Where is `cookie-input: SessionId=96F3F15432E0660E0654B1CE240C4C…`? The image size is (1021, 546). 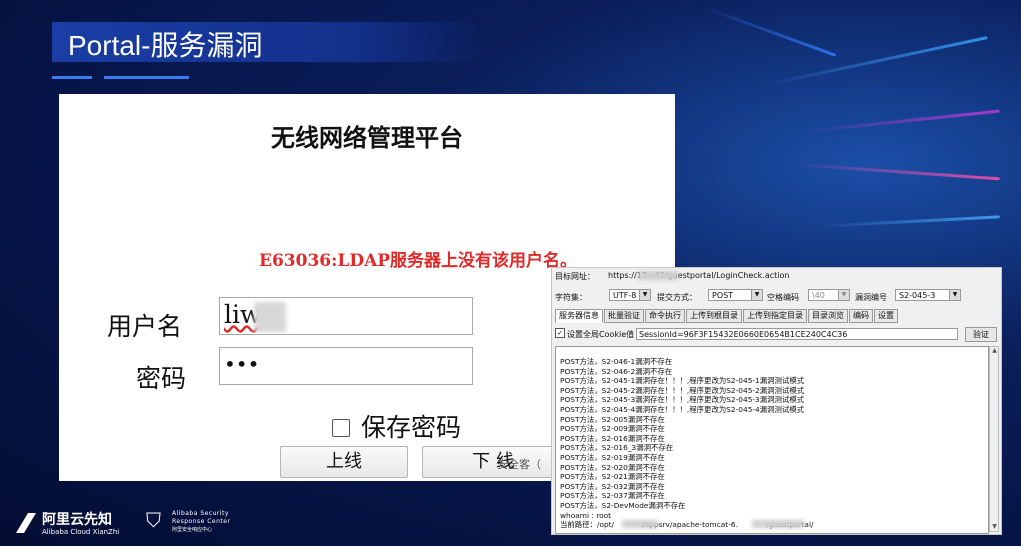
cookie-input: SessionId=96F3F15432E0660E0654B1CE240C4C… is located at coordinates (797, 334).